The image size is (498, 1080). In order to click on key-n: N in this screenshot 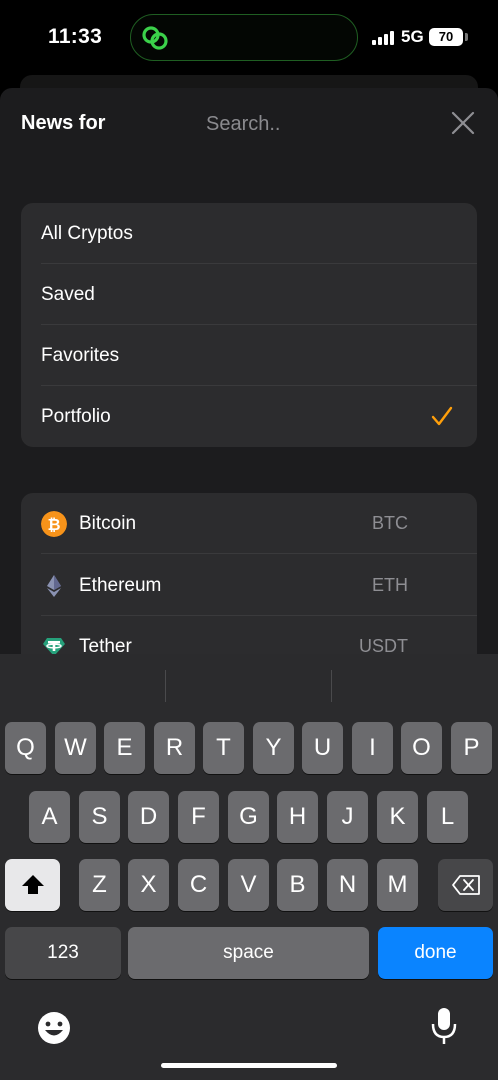, I will do `click(347, 885)`.